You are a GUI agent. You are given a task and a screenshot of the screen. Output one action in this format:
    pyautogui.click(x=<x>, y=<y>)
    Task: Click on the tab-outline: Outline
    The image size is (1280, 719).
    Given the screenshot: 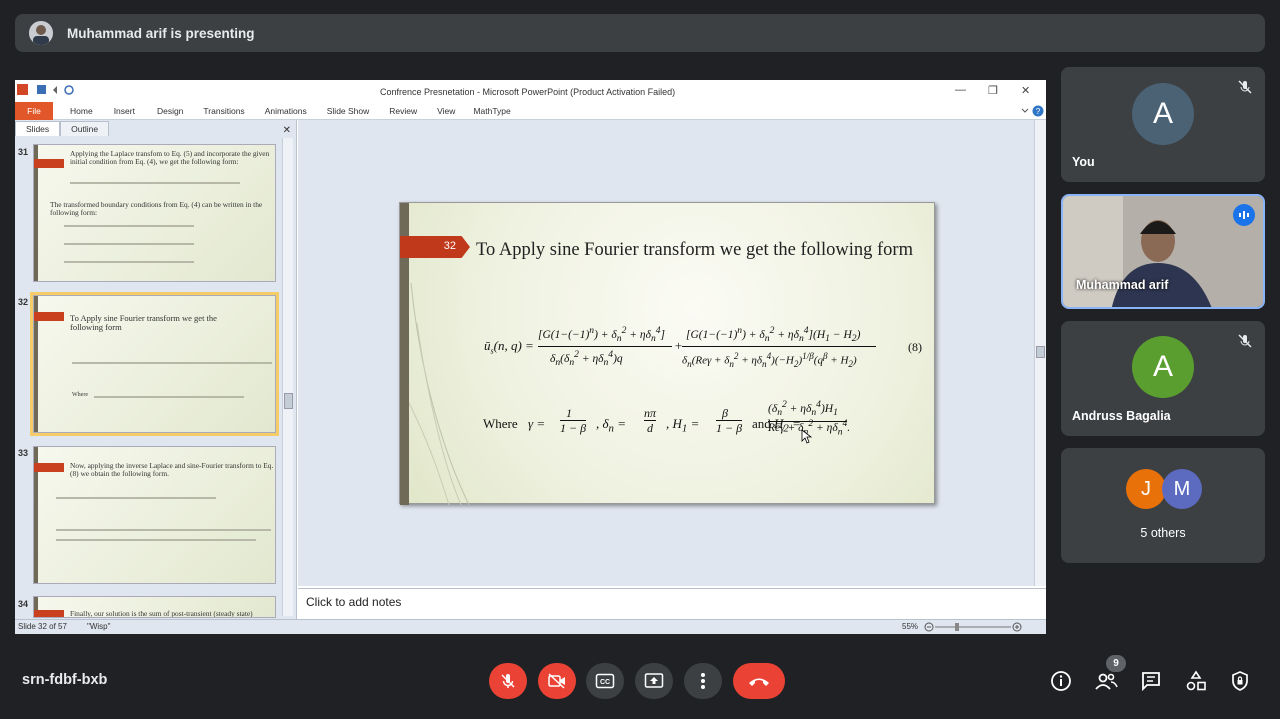 What is the action you would take?
    pyautogui.click(x=85, y=128)
    